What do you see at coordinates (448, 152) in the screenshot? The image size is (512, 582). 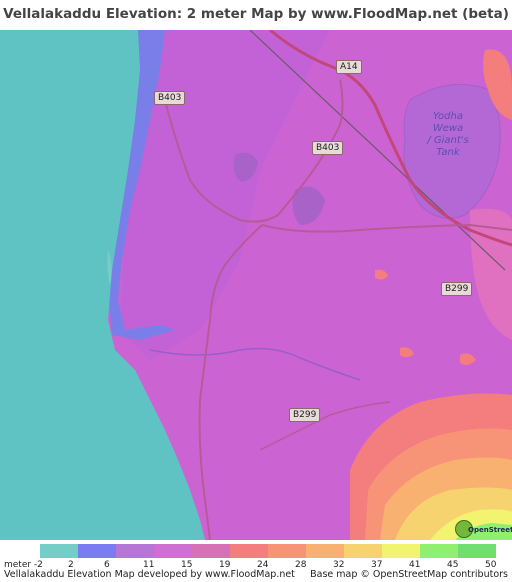 I see `lake-label-line: Tank` at bounding box center [448, 152].